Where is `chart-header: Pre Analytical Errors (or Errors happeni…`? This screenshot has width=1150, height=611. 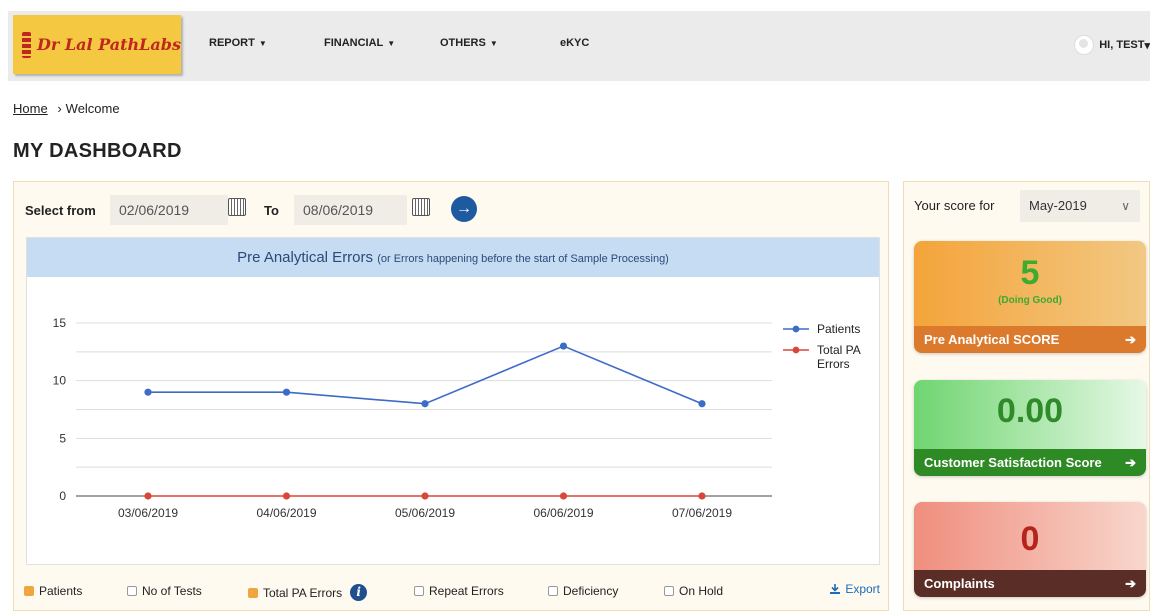 chart-header: Pre Analytical Errors (or Errors happeni… is located at coordinates (453, 257).